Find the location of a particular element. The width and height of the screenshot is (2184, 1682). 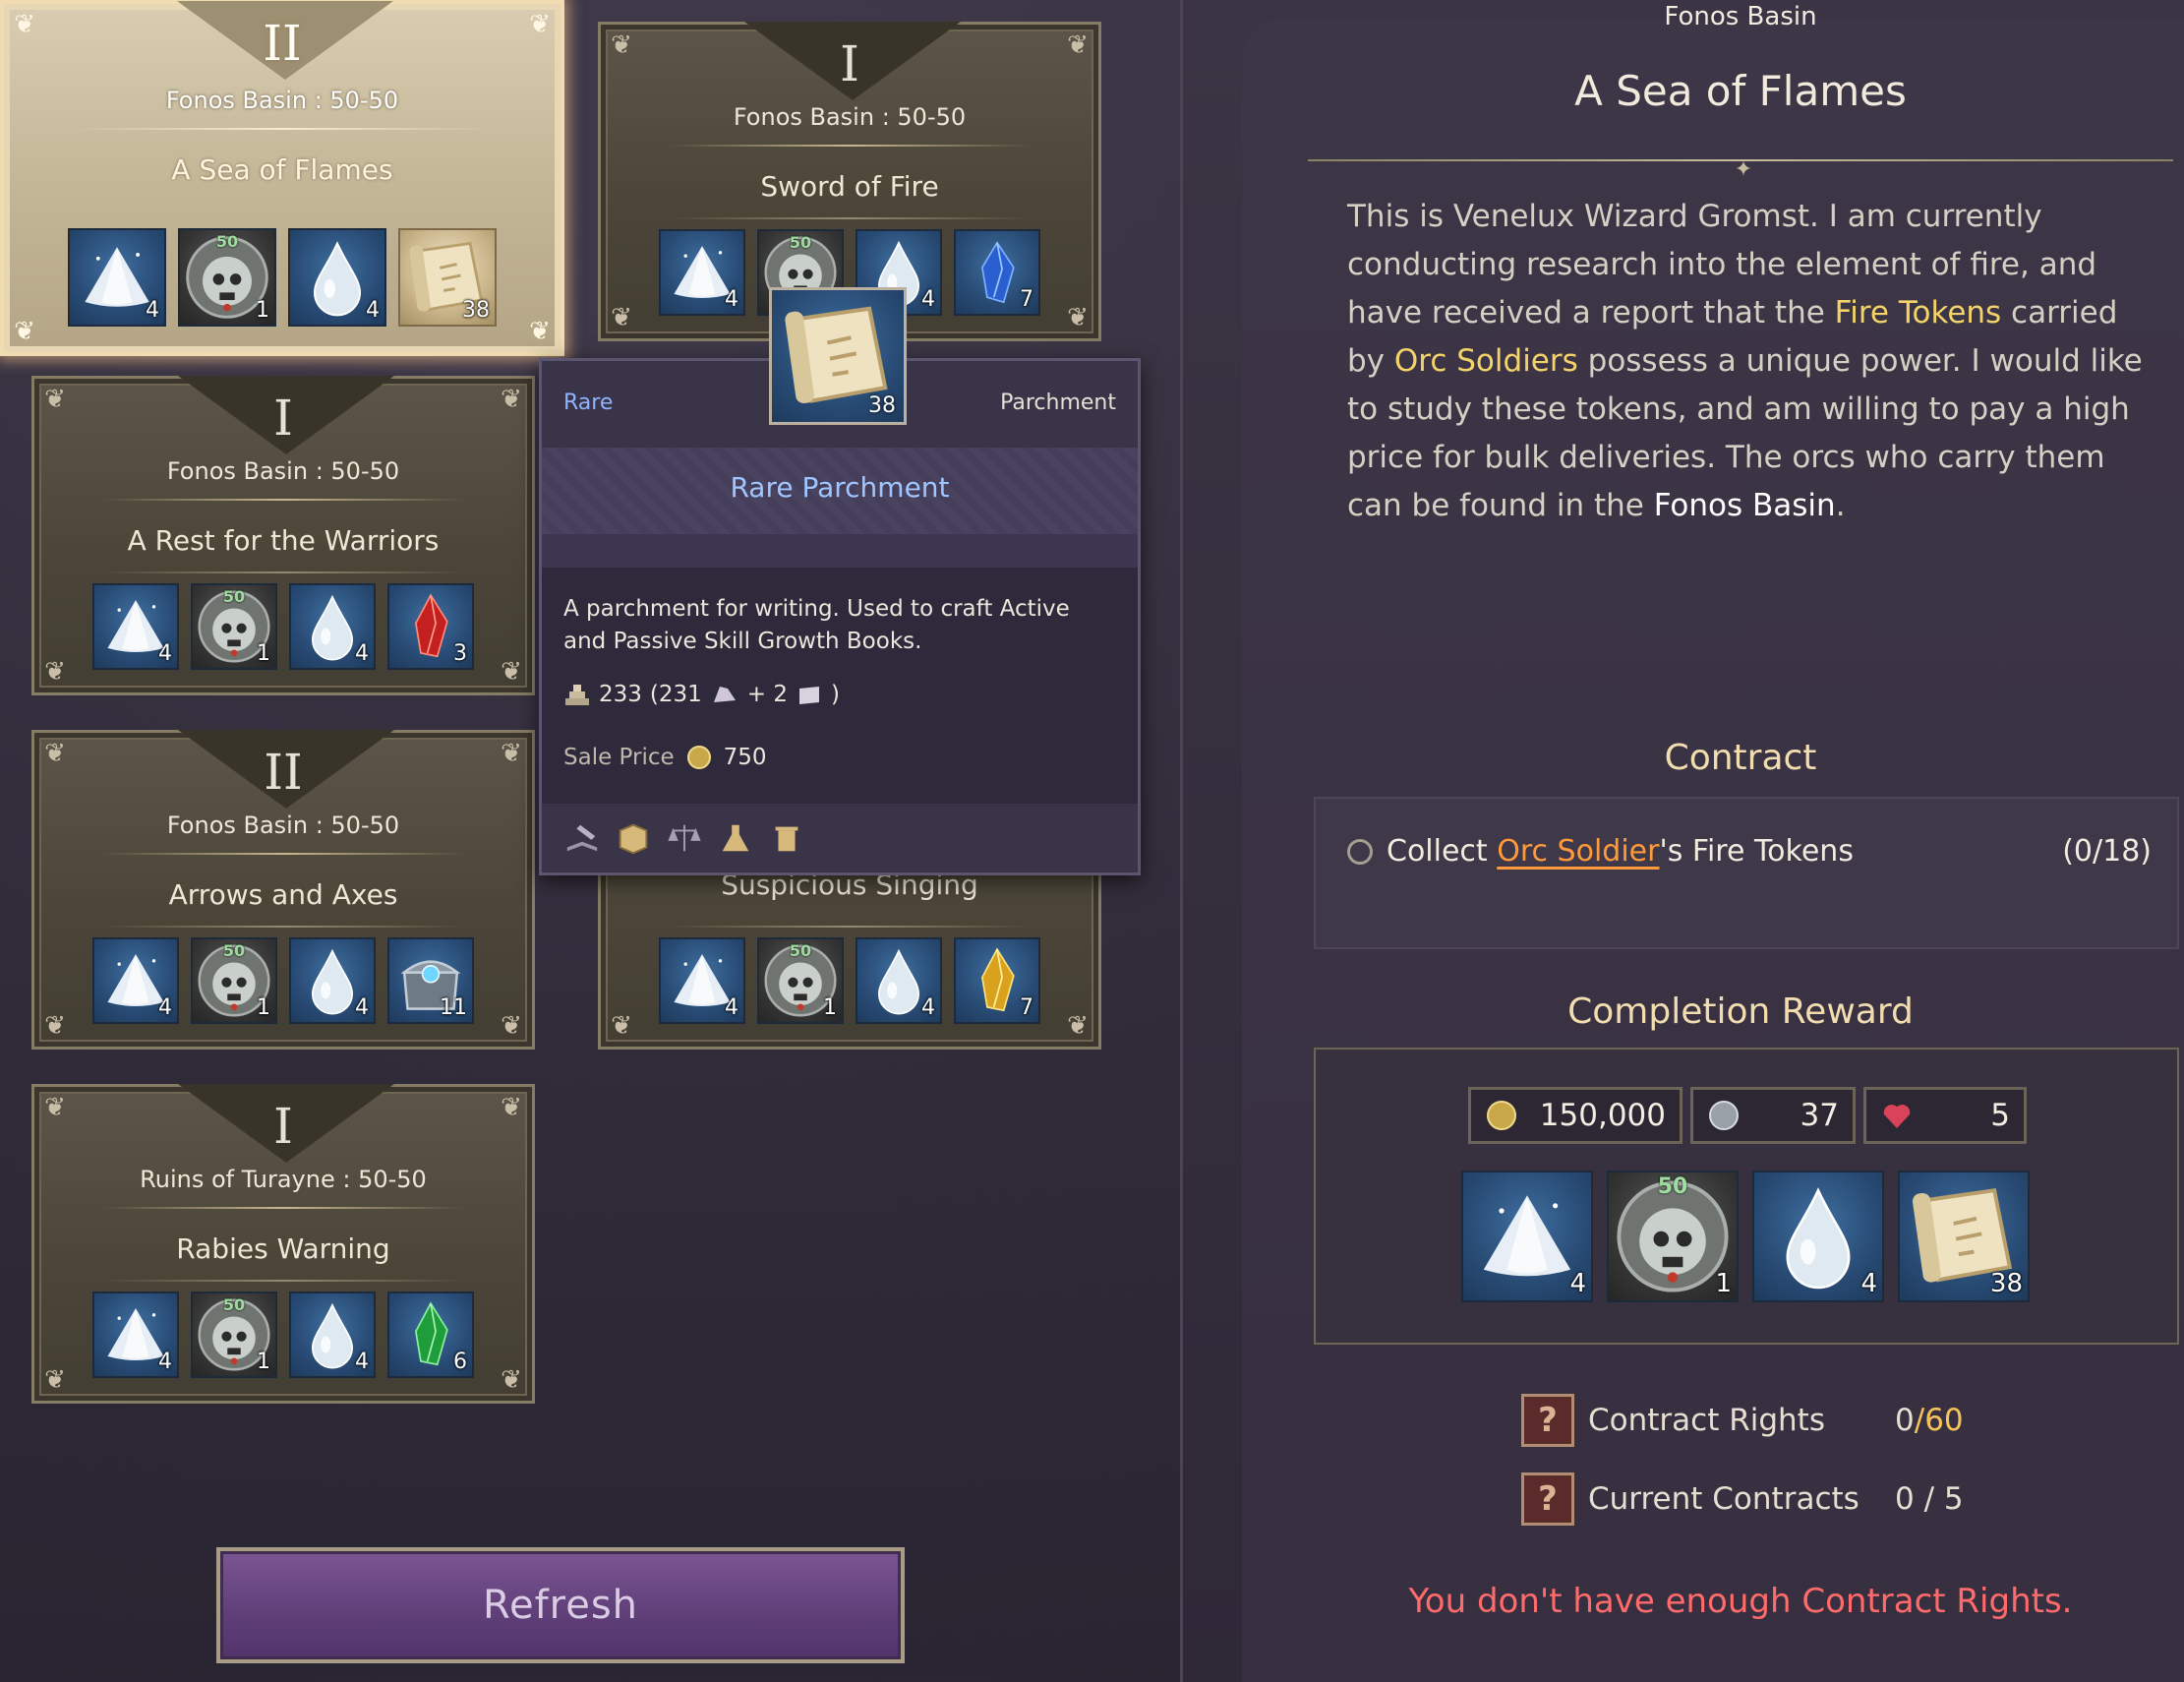

scales-icon is located at coordinates (684, 838).